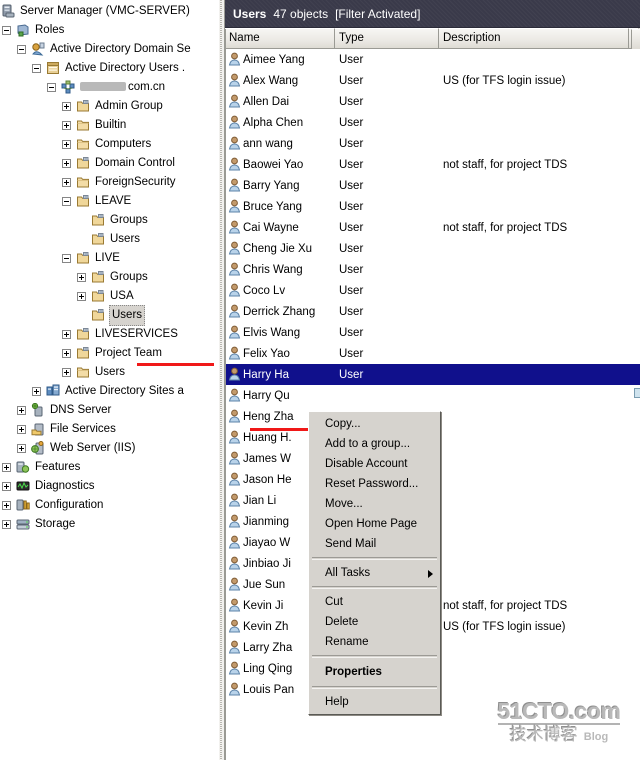 This screenshot has width=640, height=760. I want to click on table-row: Coco Lv User, so click(432, 290).